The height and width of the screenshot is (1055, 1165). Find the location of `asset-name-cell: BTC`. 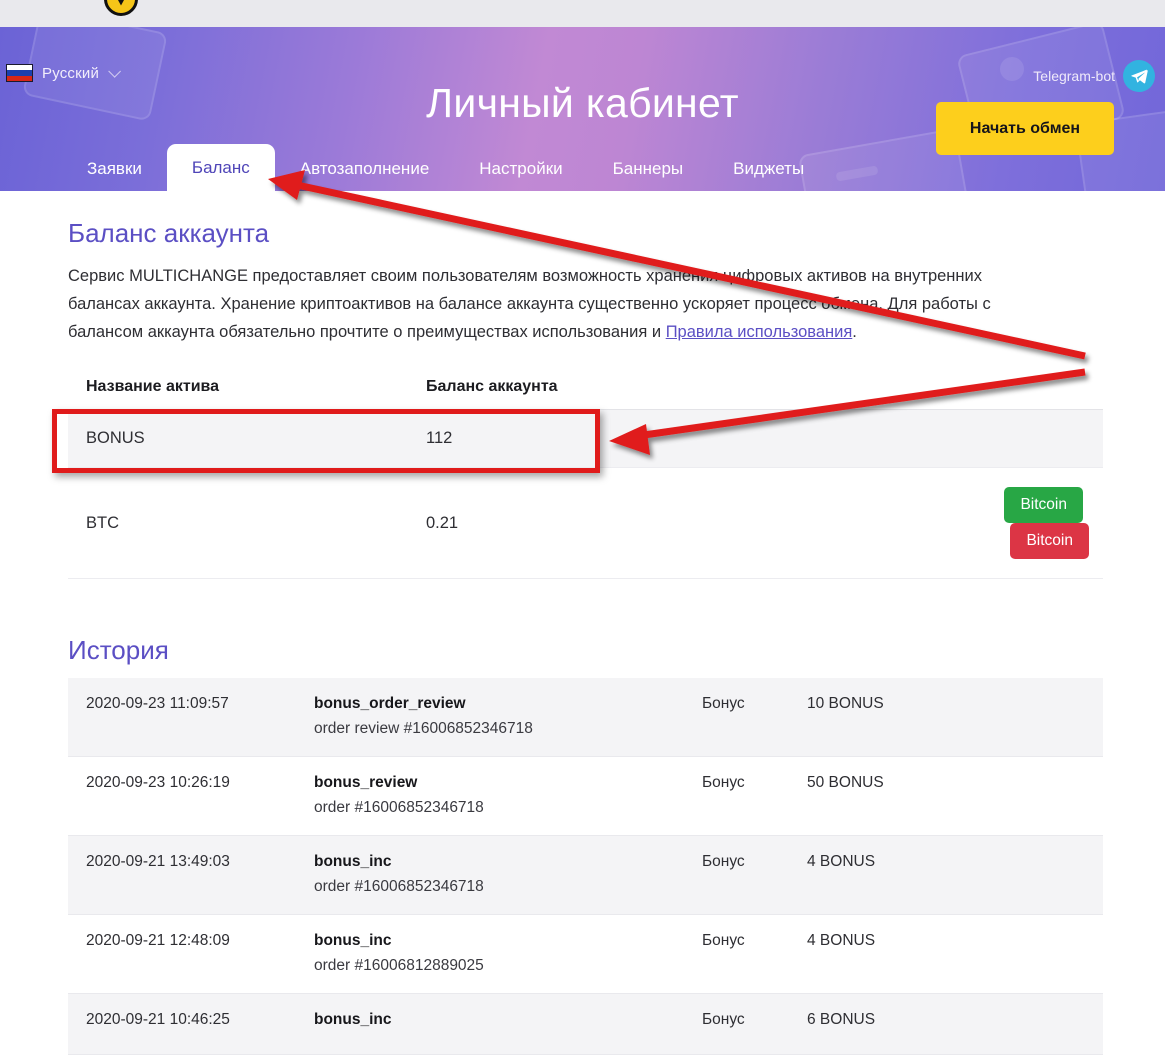

asset-name-cell: BTC is located at coordinates (238, 523).